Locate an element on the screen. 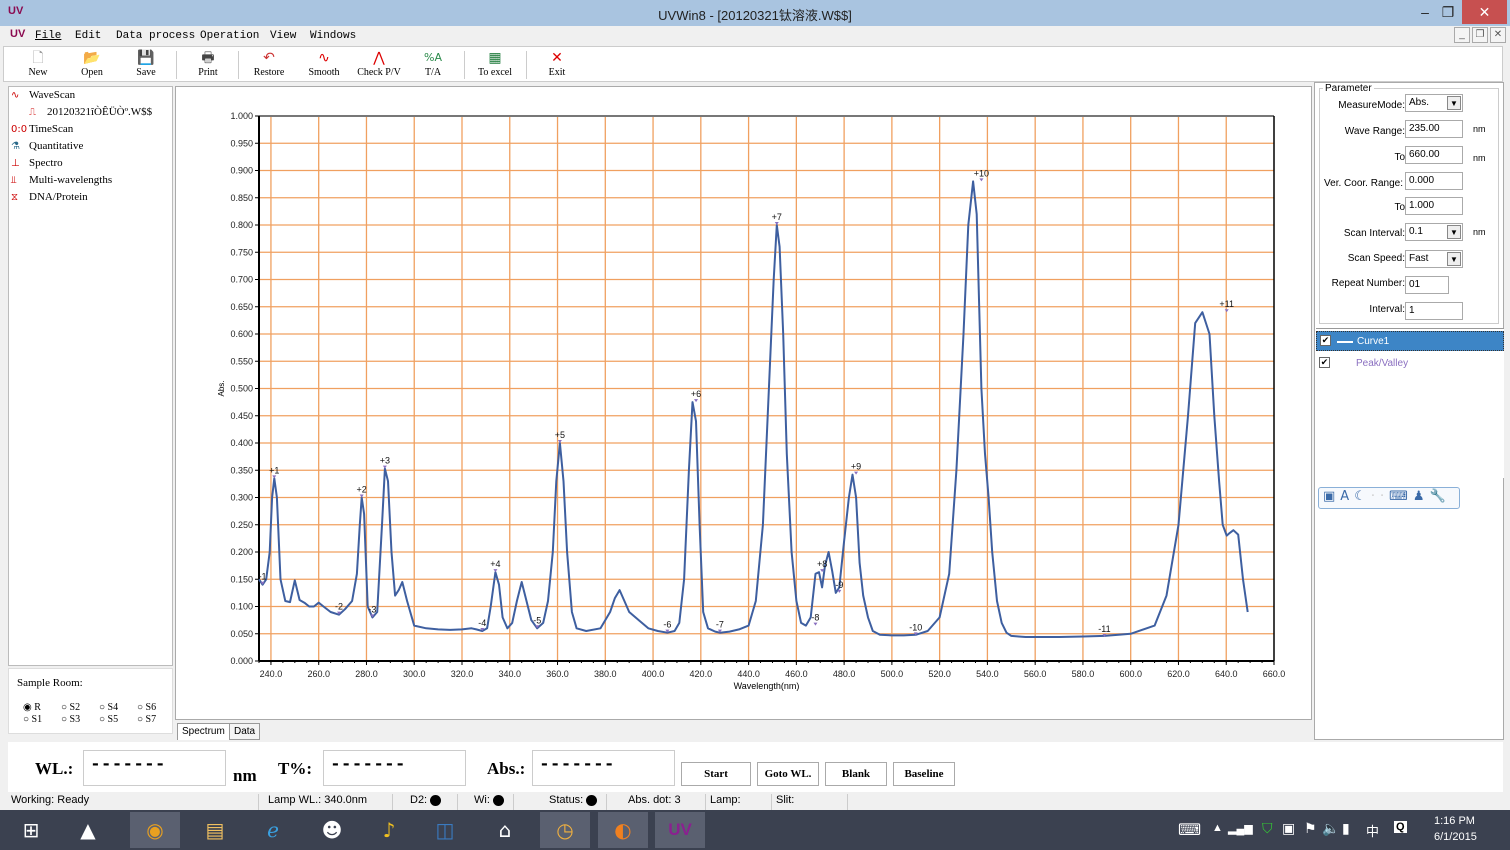 This screenshot has width=1510, height=850. mdi-close-button: ✕ is located at coordinates (1498, 35).